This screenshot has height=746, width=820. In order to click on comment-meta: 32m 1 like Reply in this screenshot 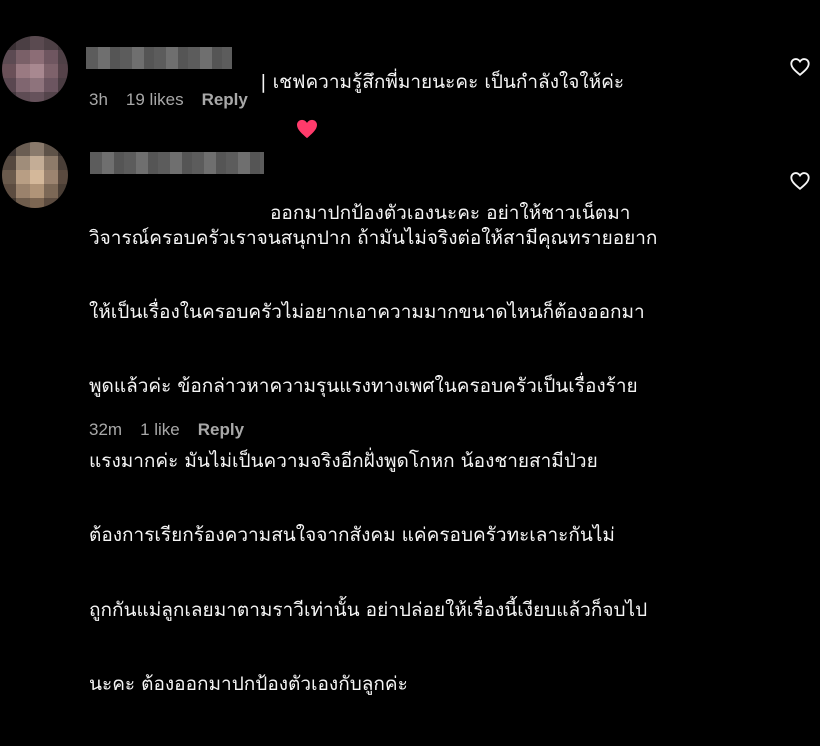, I will do `click(166, 430)`.